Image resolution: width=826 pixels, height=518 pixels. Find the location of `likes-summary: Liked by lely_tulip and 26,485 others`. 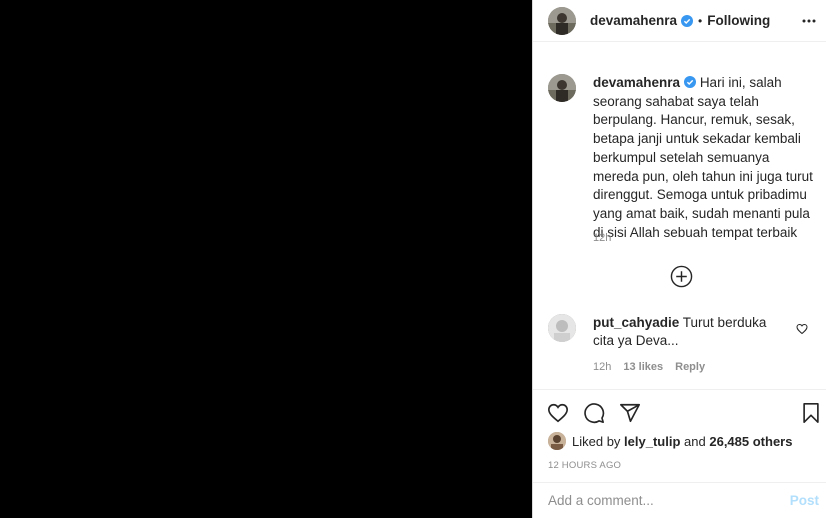

likes-summary: Liked by lely_tulip and 26,485 others is located at coordinates (670, 441).